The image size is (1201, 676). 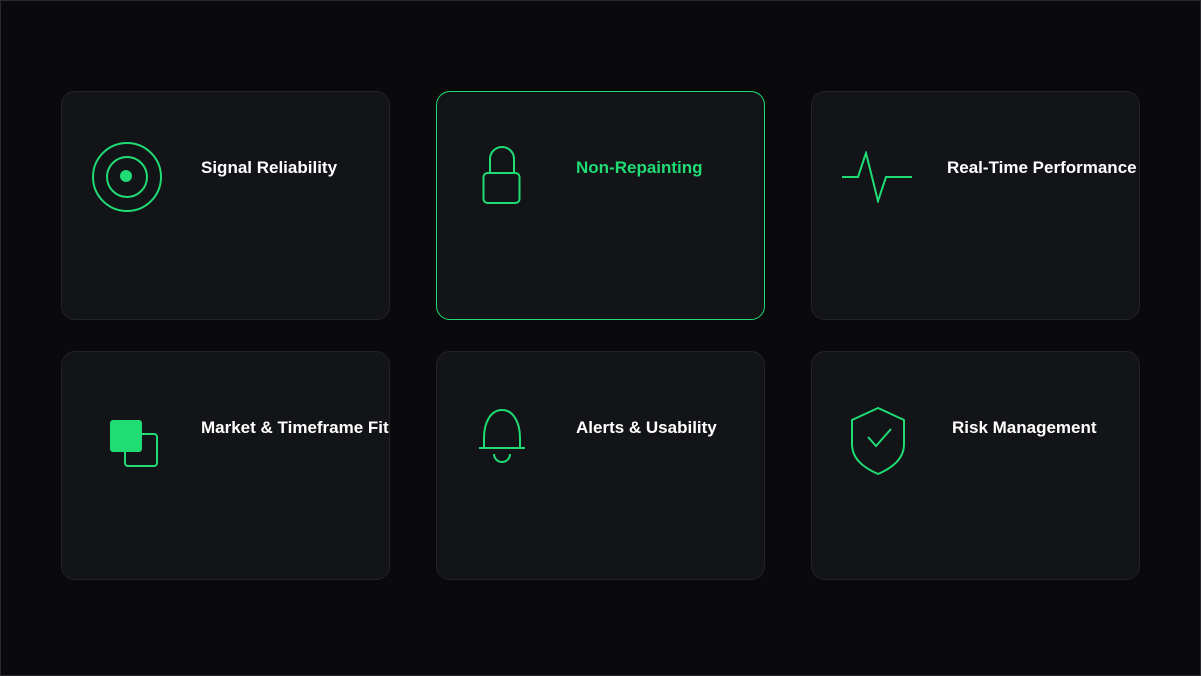 I want to click on feature-card-alerts-usability: Alerts & Usability, so click(x=600, y=465).